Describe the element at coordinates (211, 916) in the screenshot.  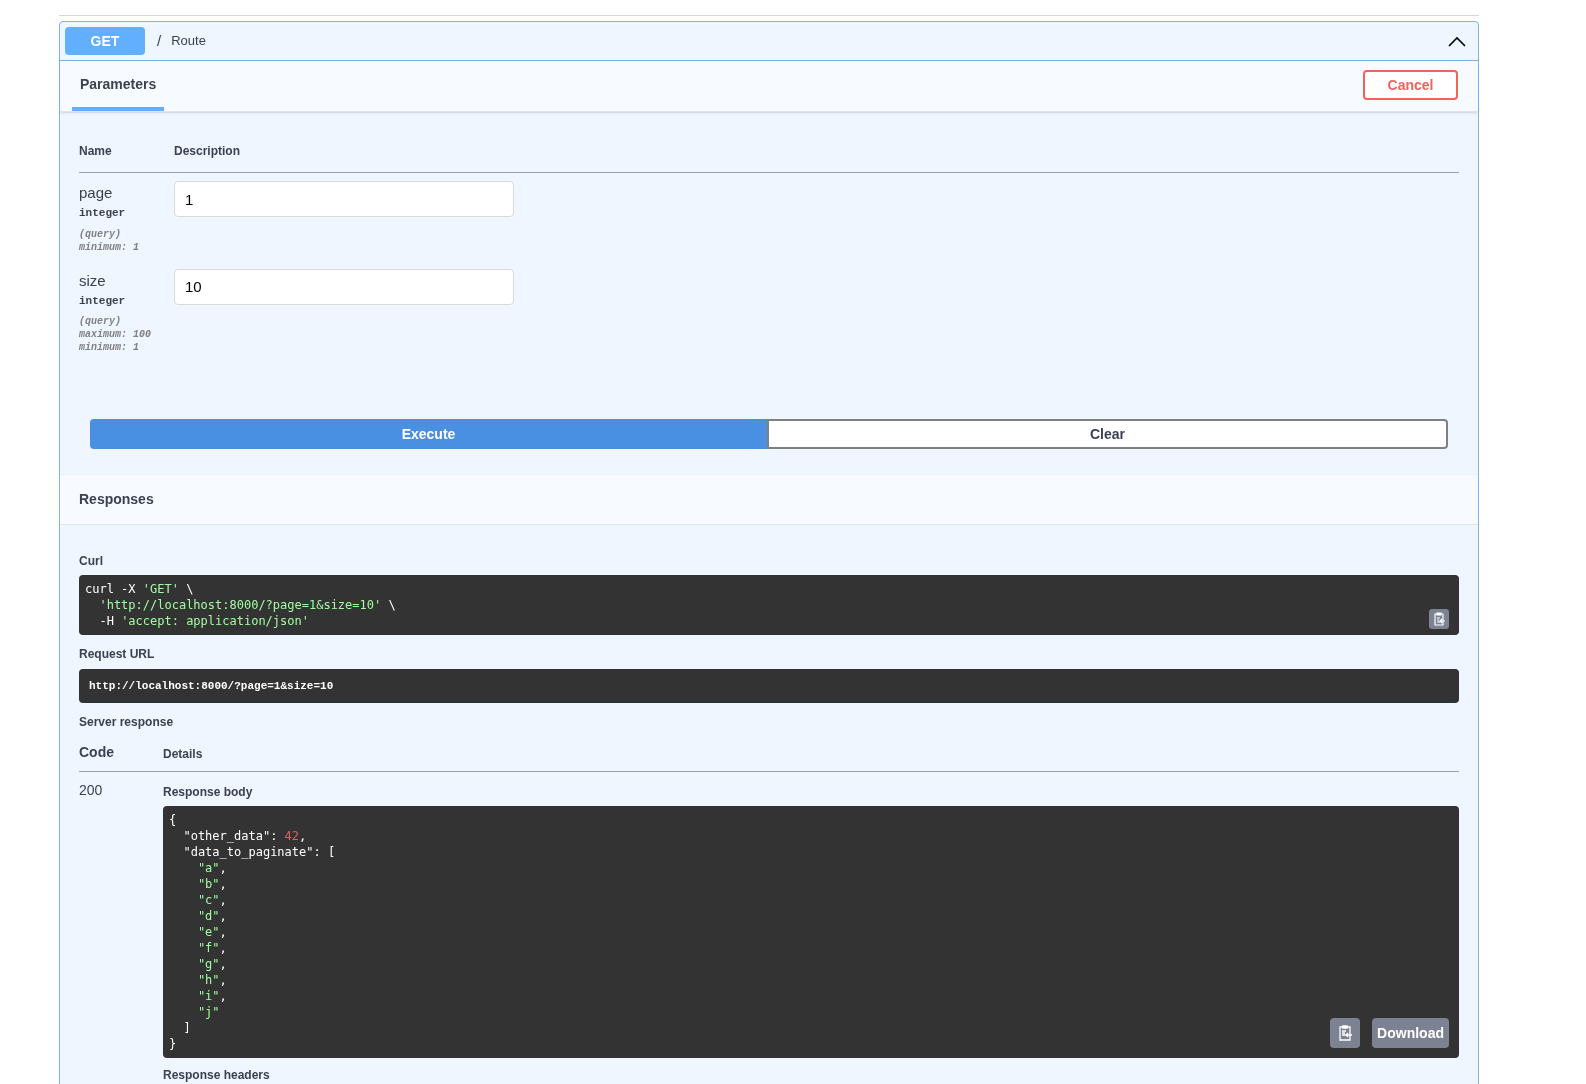
I see `code-line: "d",` at that location.